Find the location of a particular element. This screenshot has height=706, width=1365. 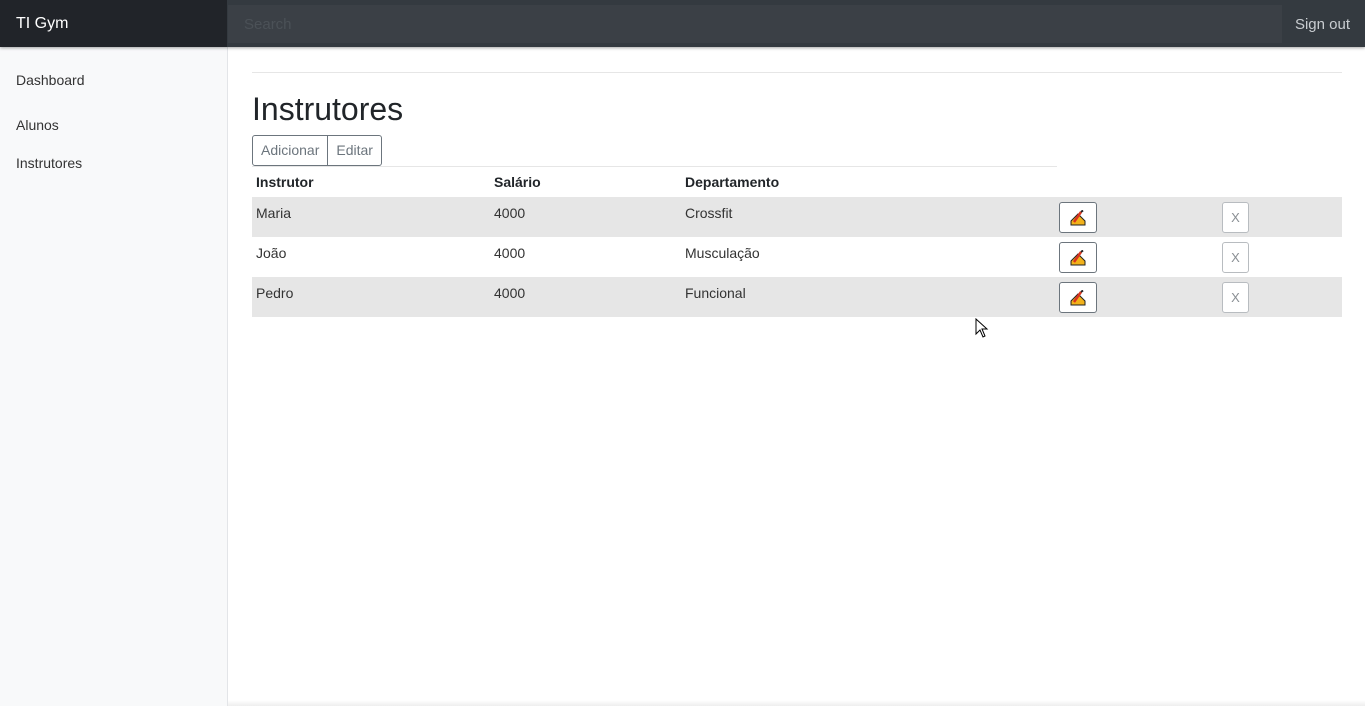

cell-departamento: Crossfit is located at coordinates (709, 213).